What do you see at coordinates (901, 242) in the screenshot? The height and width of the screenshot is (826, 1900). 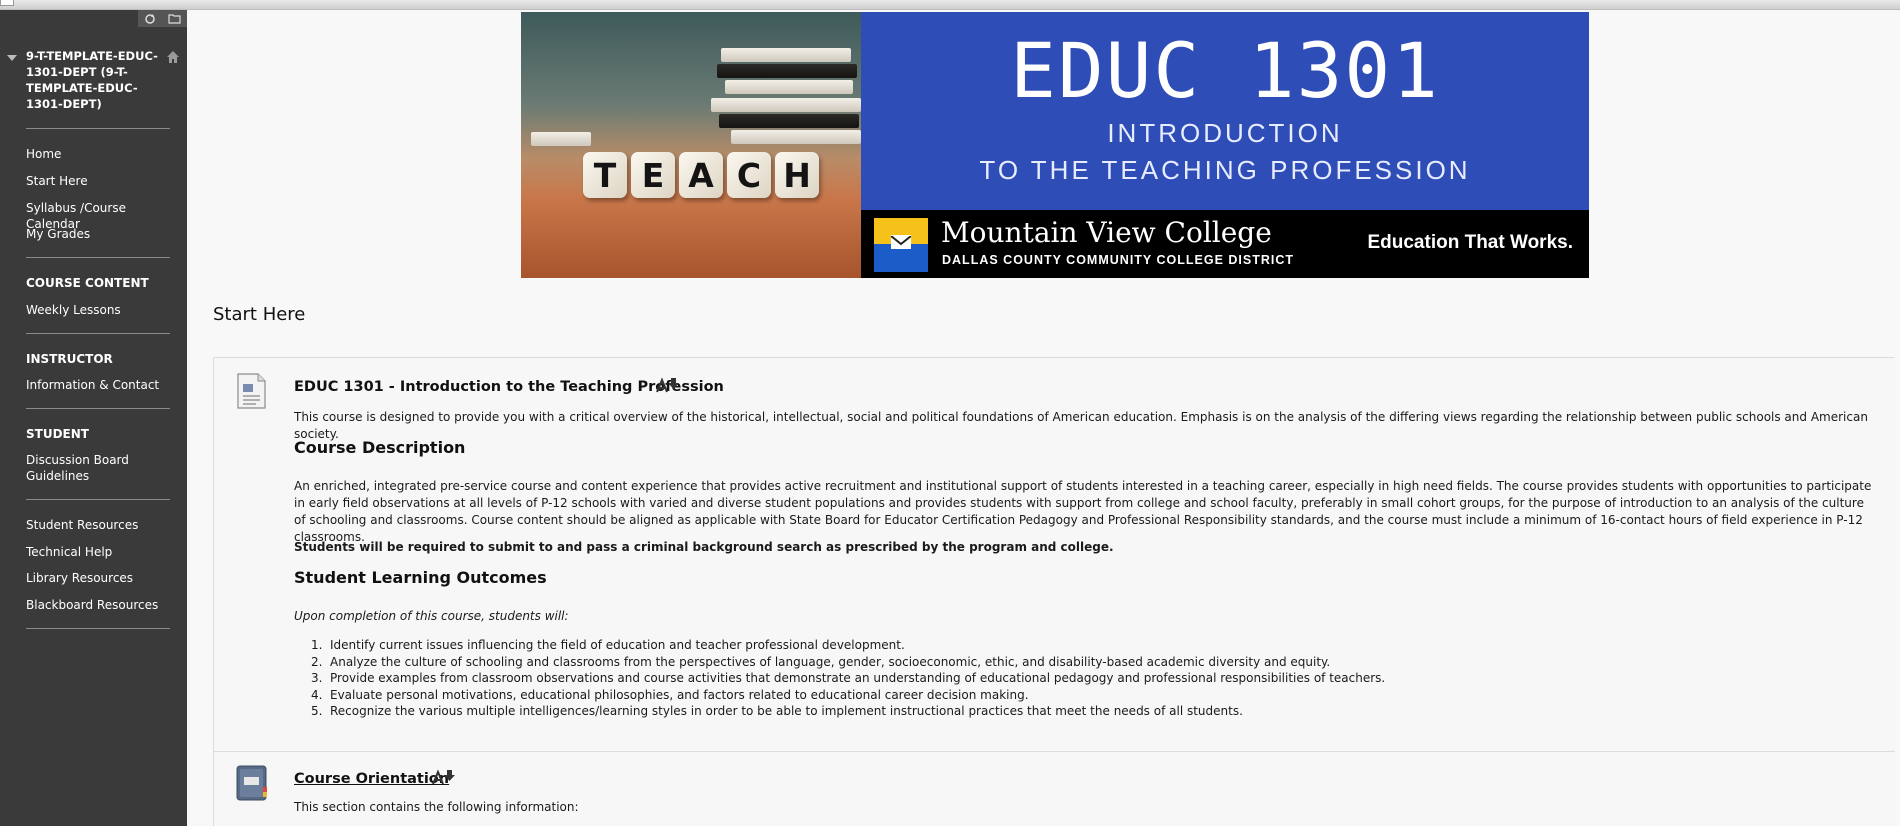 I see `envelope-icon` at bounding box center [901, 242].